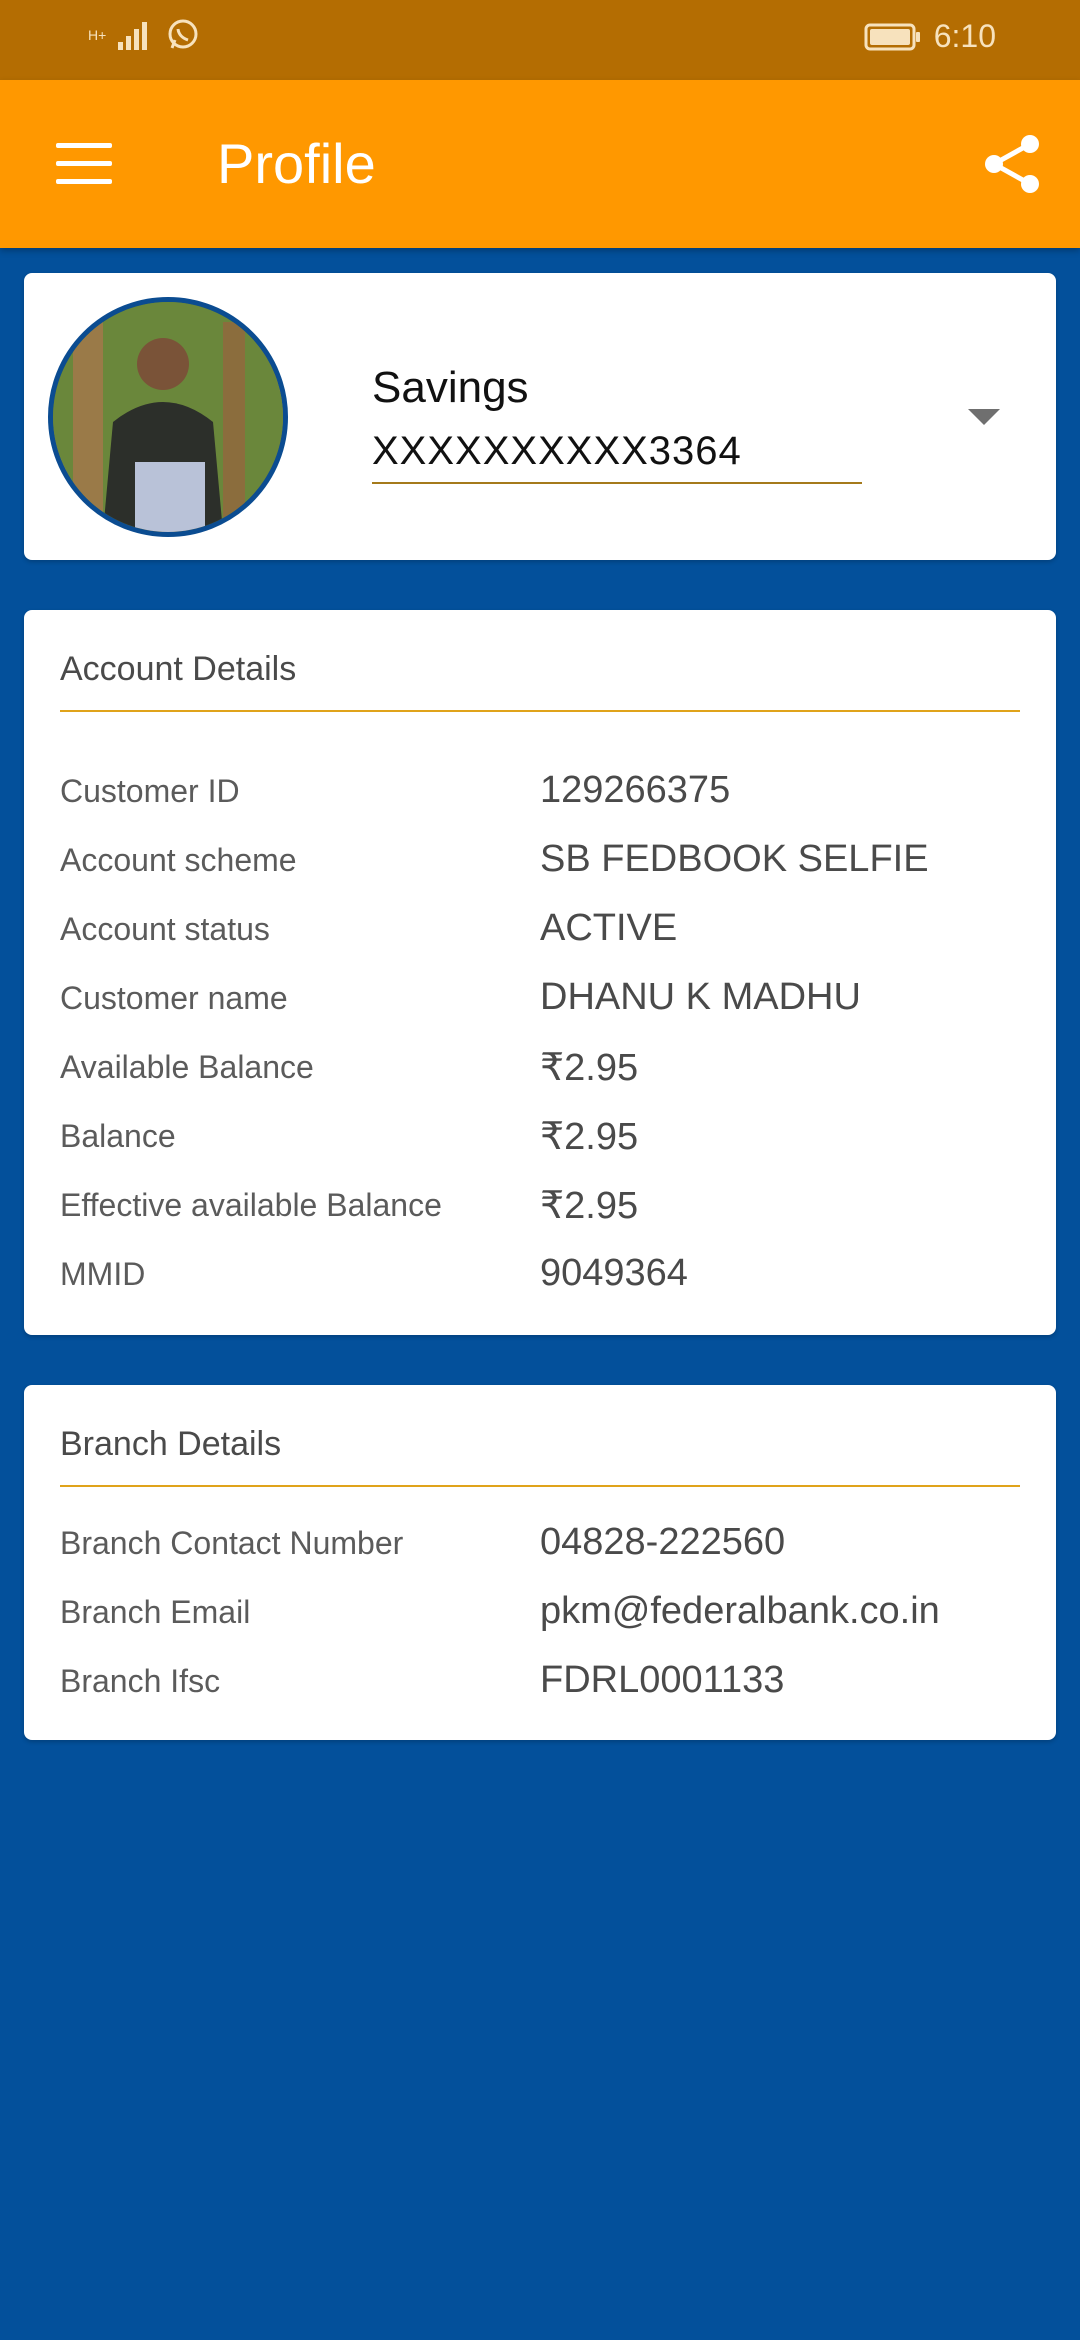 The height and width of the screenshot is (2340, 1080). I want to click on detail-value: 129266375, so click(635, 790).